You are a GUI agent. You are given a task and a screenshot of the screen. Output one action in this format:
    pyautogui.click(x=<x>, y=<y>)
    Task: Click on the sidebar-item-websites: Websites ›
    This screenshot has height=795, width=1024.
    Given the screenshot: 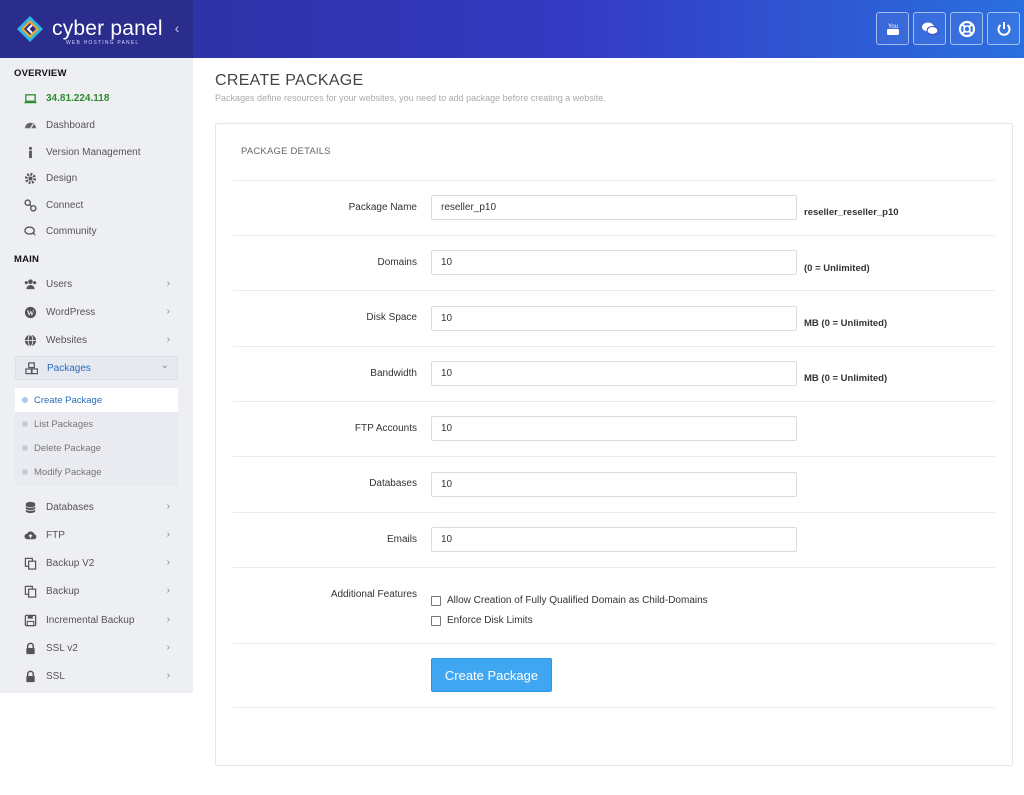 What is the action you would take?
    pyautogui.click(x=96, y=340)
    